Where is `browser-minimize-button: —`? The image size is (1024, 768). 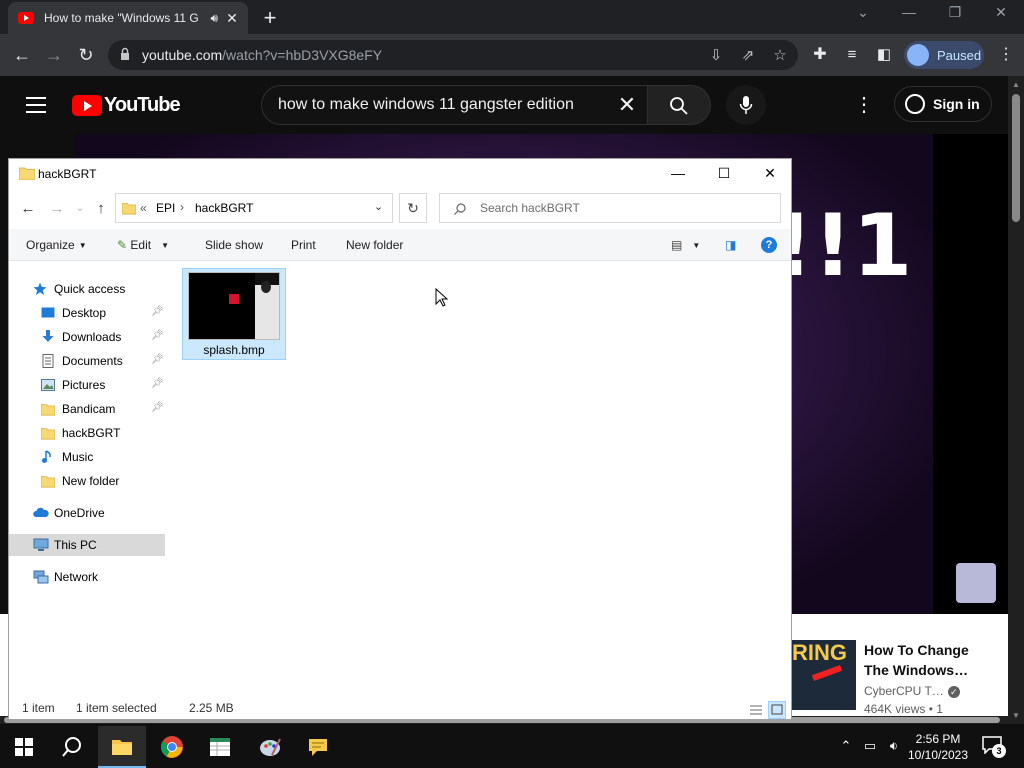 browser-minimize-button: — is located at coordinates (909, 12).